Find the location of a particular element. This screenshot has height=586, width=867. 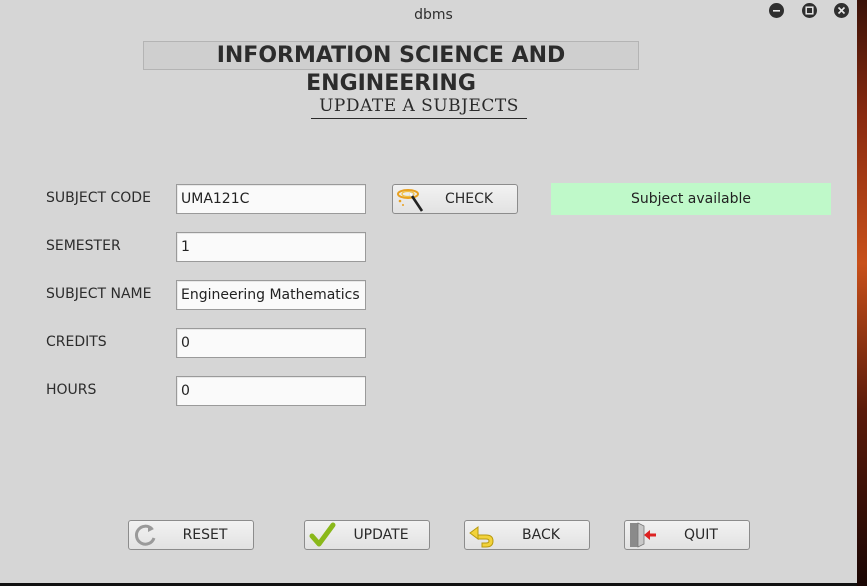

status-badge: Subject available is located at coordinates (691, 199).